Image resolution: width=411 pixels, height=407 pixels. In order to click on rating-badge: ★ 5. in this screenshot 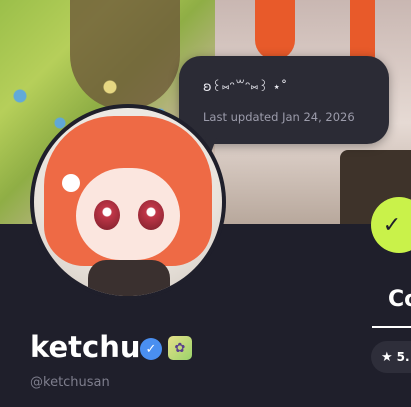, I will do `click(391, 357)`.